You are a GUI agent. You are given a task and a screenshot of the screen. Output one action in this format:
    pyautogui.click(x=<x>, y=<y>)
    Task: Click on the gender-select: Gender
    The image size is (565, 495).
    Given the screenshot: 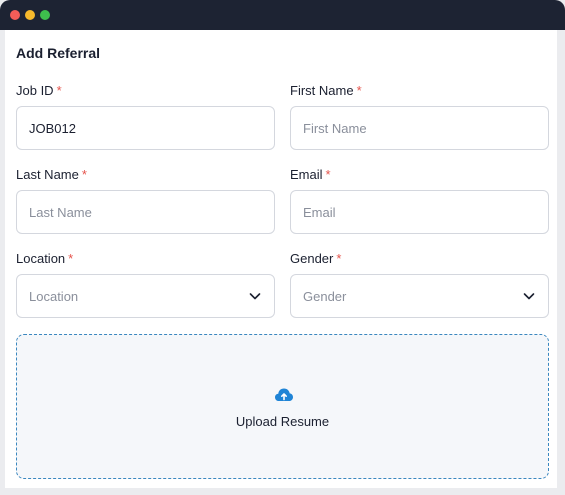 What is the action you would take?
    pyautogui.click(x=419, y=296)
    